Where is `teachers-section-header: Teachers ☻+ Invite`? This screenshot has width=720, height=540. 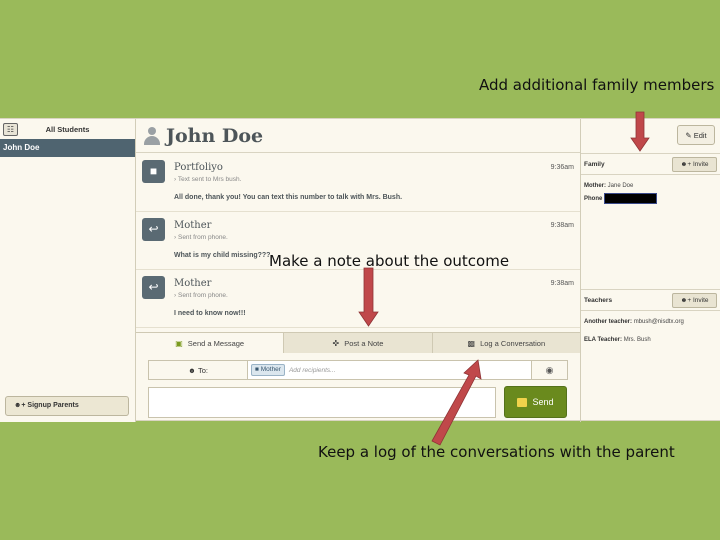
teachers-section-header: Teachers ☻+ Invite is located at coordinates (650, 300).